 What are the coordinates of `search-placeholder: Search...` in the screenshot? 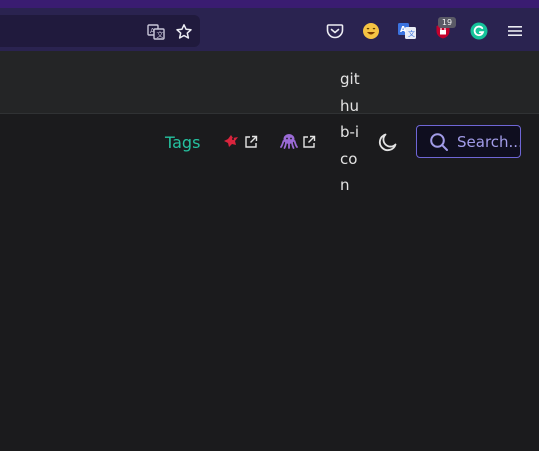 It's located at (488, 141).